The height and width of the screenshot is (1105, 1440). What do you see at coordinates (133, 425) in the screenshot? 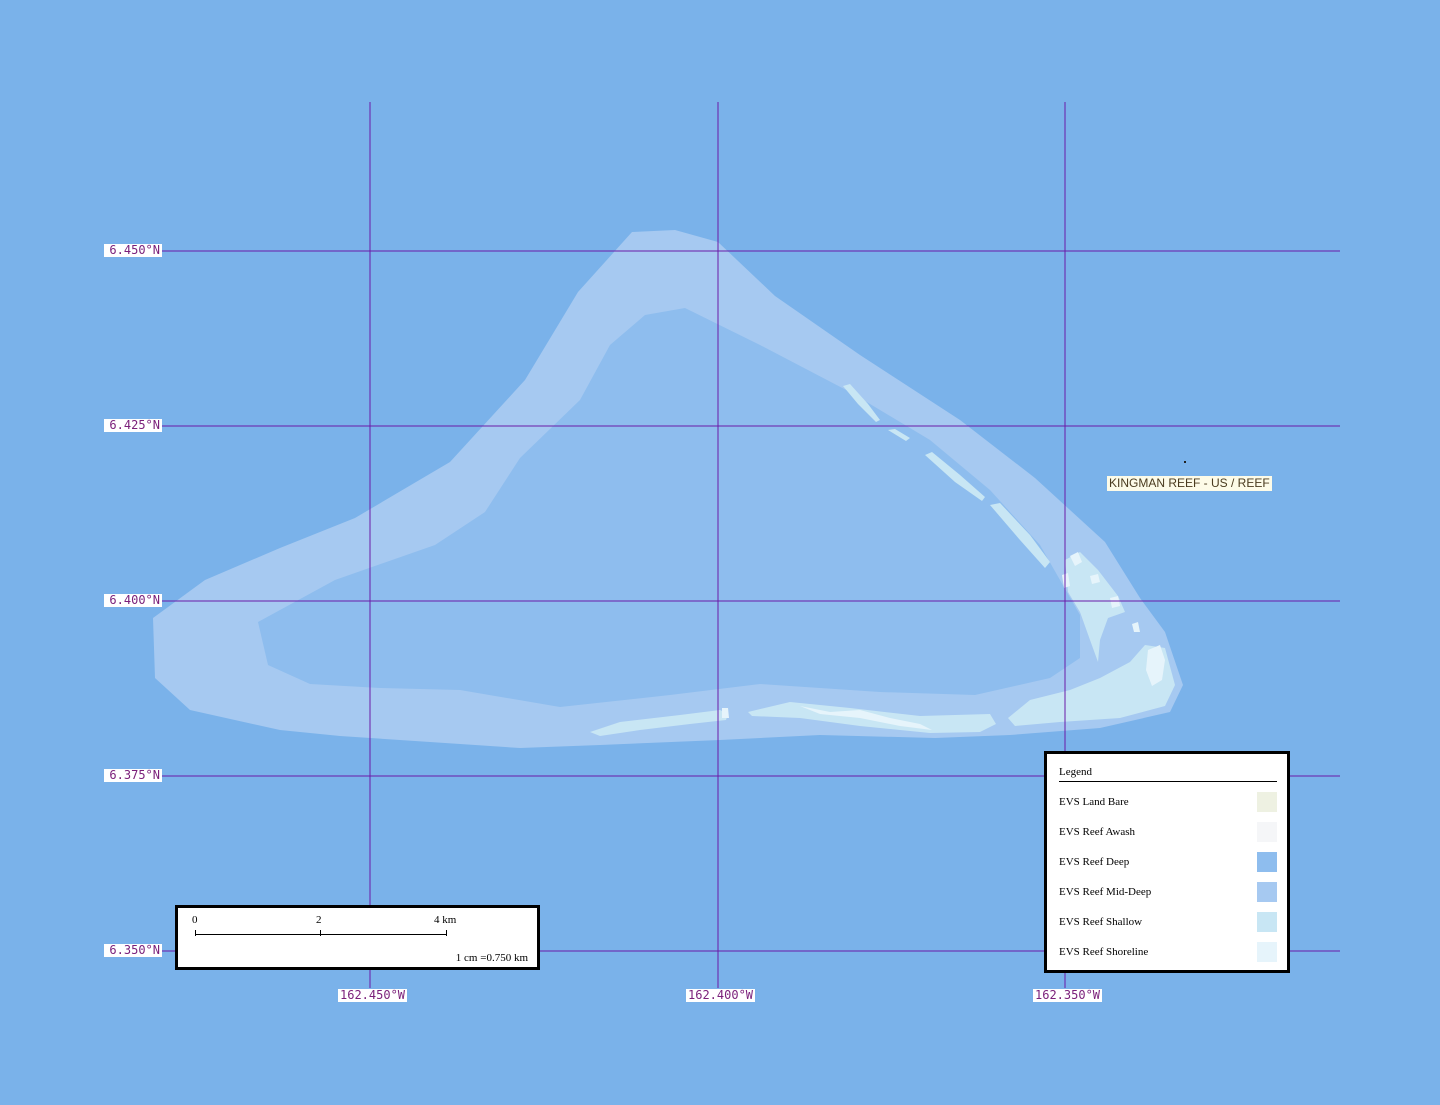
I see `latitude-label: 6.425°N` at bounding box center [133, 425].